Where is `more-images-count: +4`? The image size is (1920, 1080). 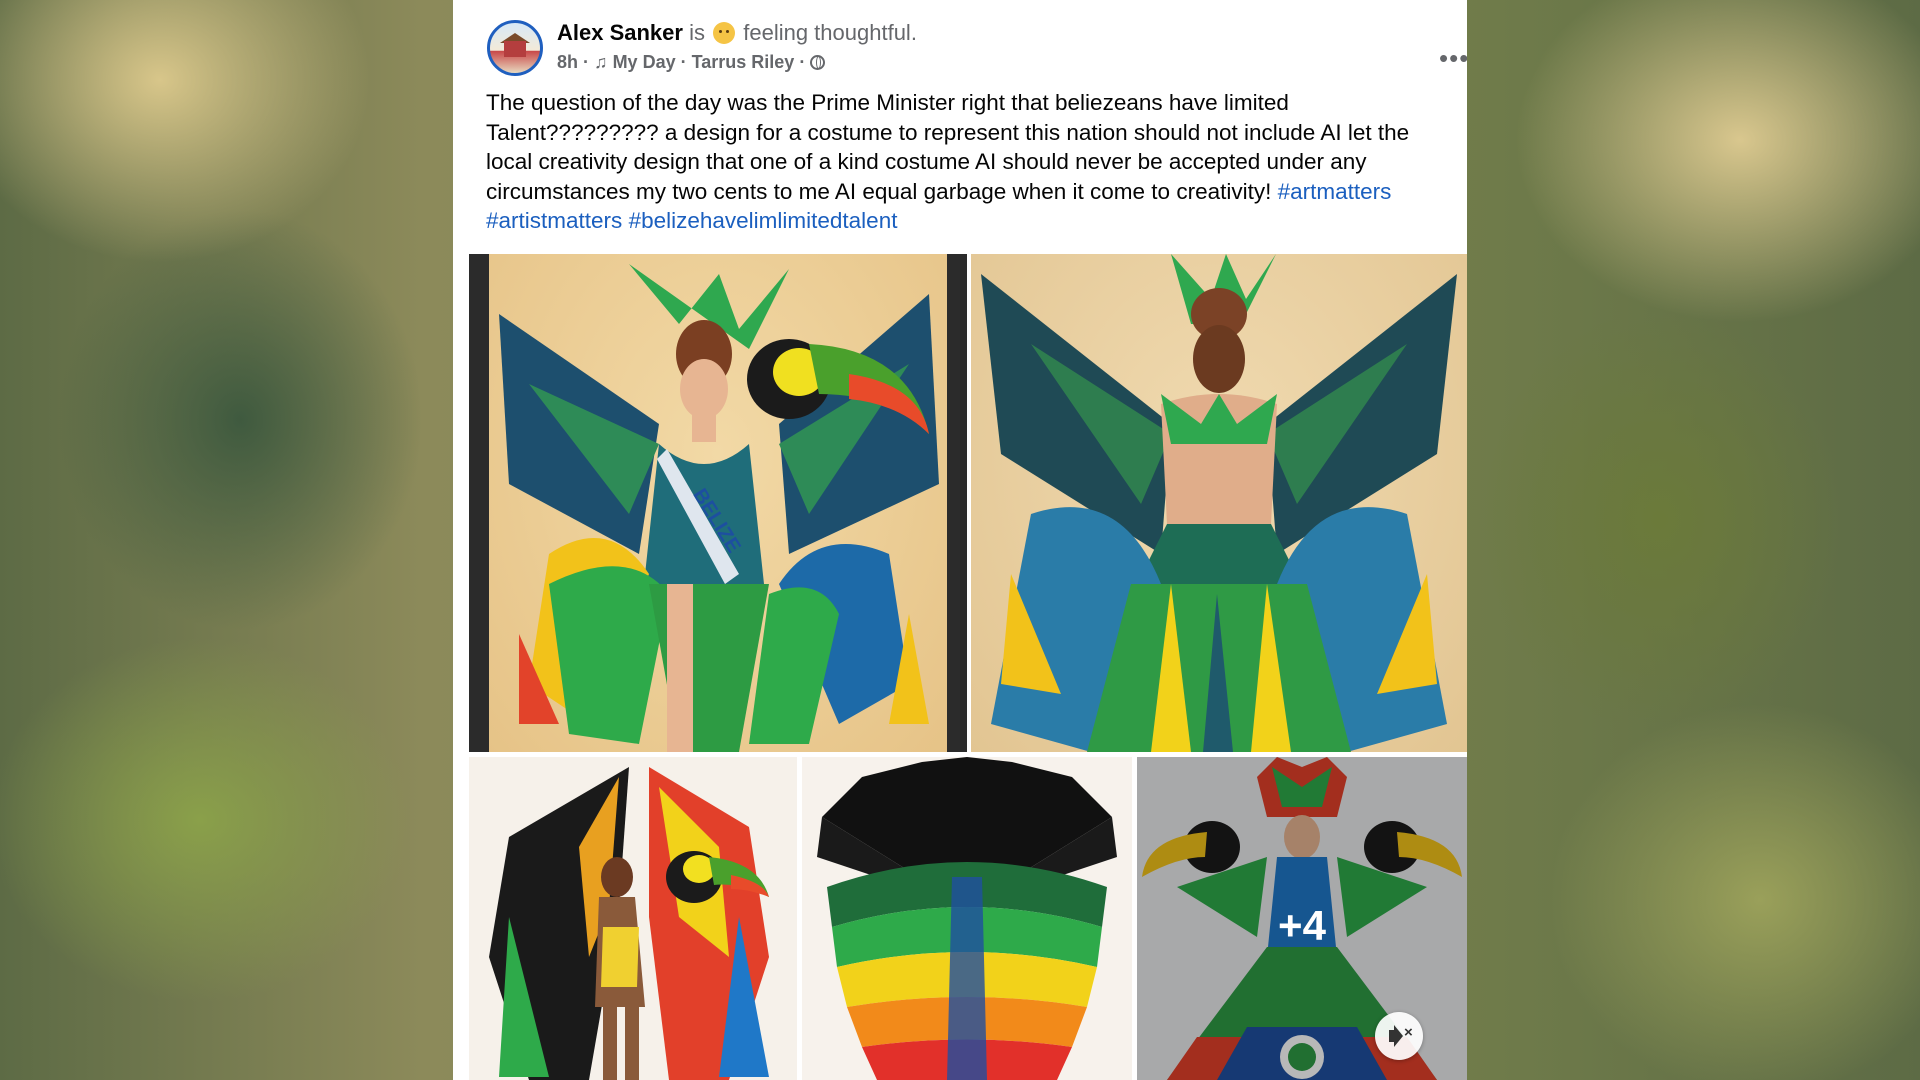 more-images-count: +4 is located at coordinates (1302, 926).